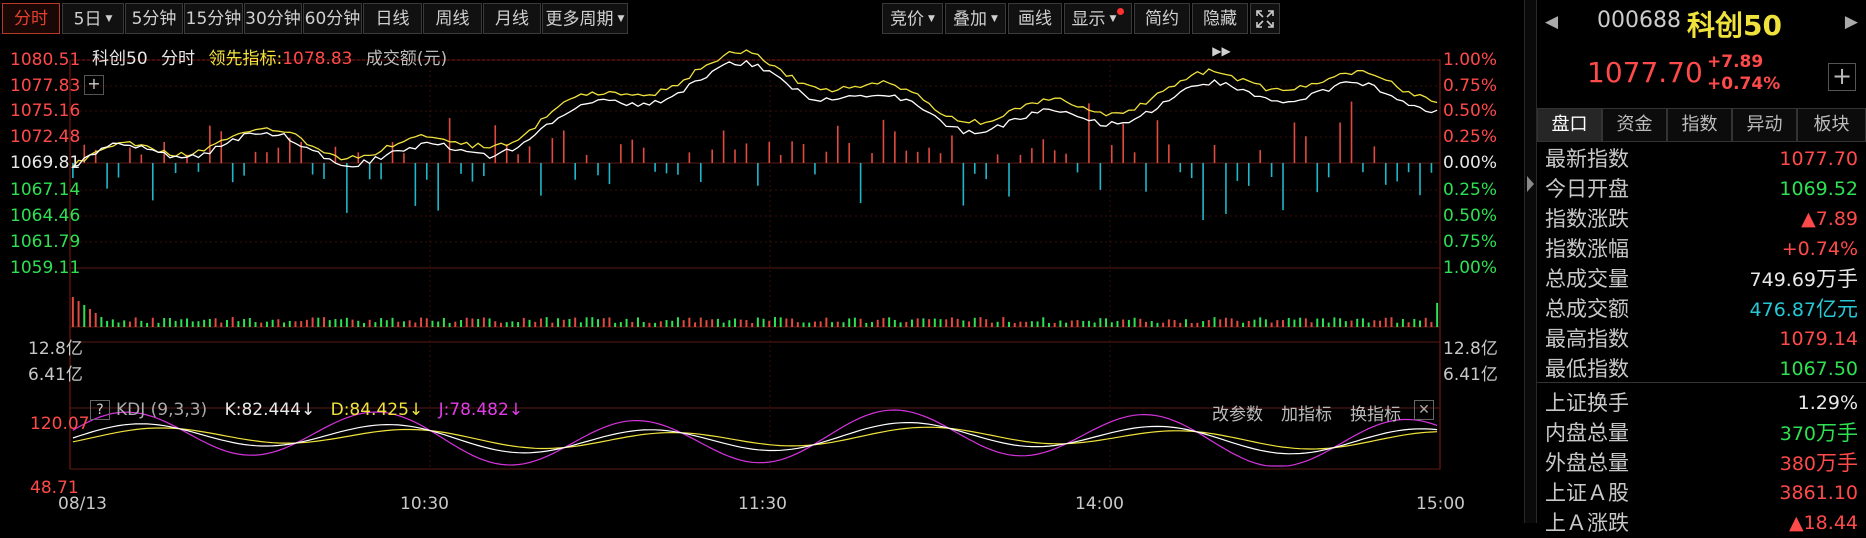 This screenshot has height=538, width=1866. I want to click on legend-leading-value: 1078.83, so click(317, 59).